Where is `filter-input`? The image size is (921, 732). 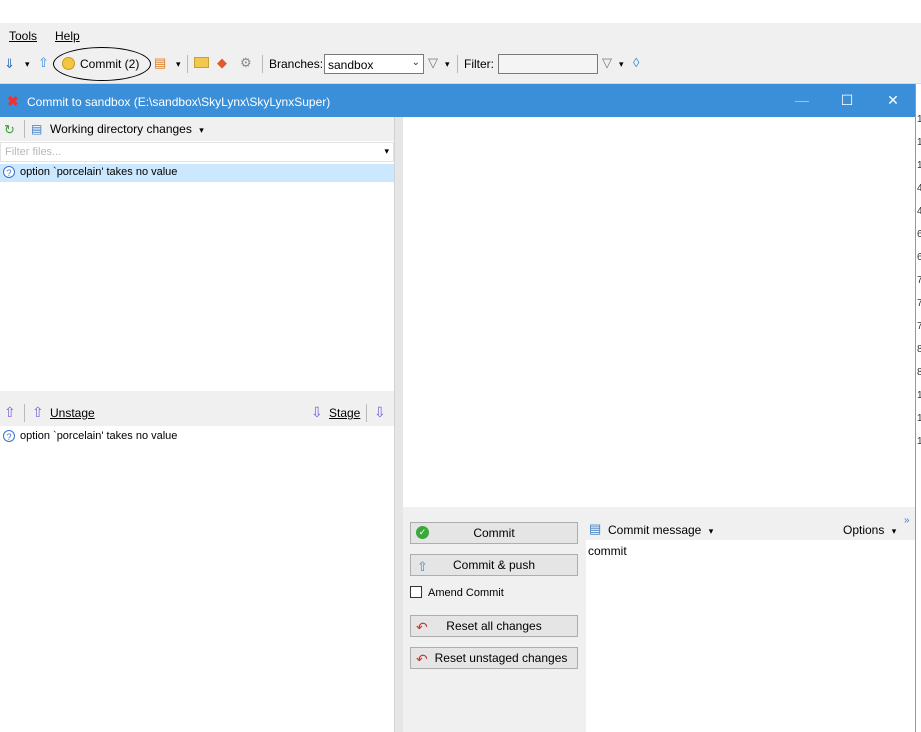
filter-input is located at coordinates (548, 64).